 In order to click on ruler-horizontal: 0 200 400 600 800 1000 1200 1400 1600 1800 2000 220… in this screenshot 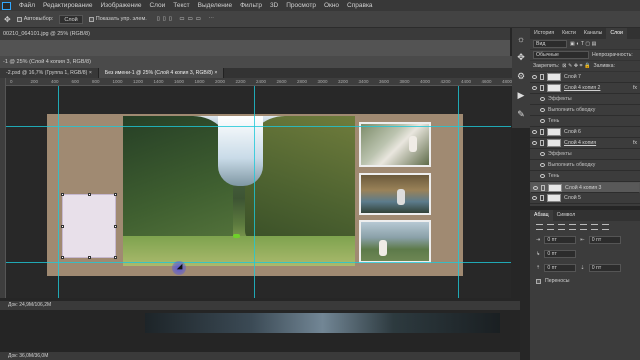, I will do `click(263, 82)`.